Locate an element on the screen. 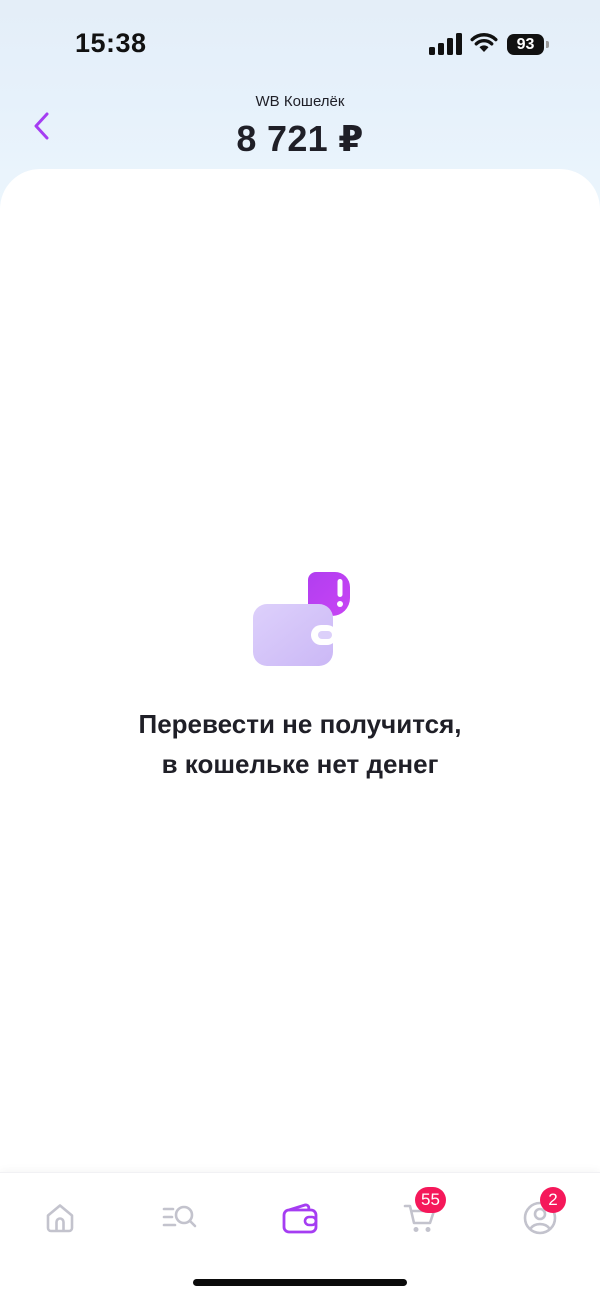 This screenshot has height=1301, width=600. battery-indicator: 93 is located at coordinates (528, 44).